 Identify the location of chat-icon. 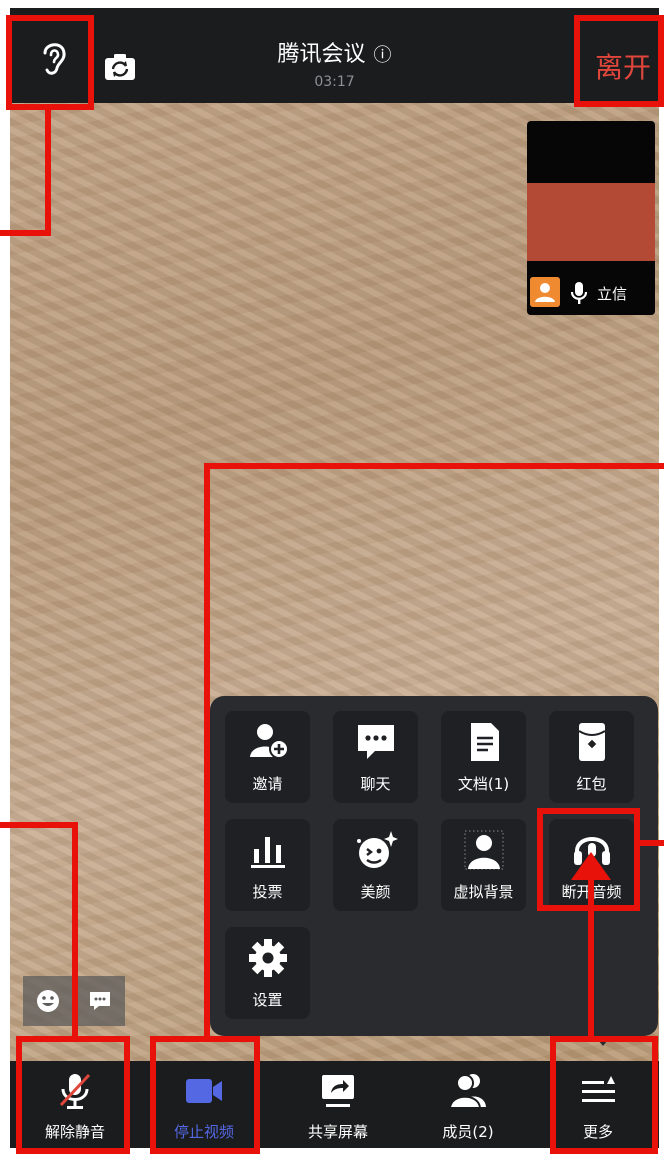
(376, 742).